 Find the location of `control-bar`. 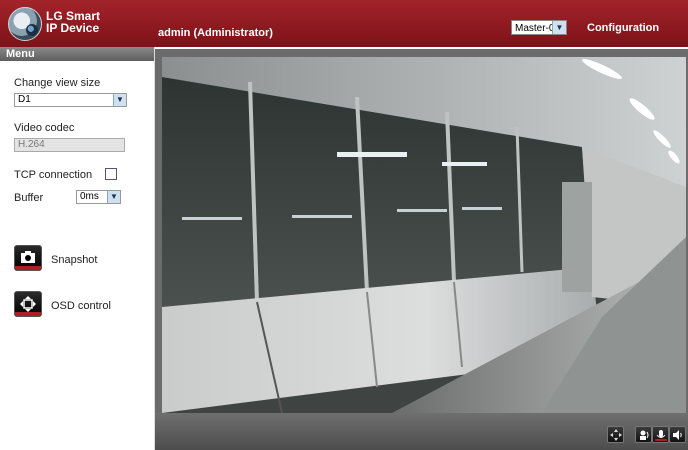

control-bar is located at coordinates (421, 431).